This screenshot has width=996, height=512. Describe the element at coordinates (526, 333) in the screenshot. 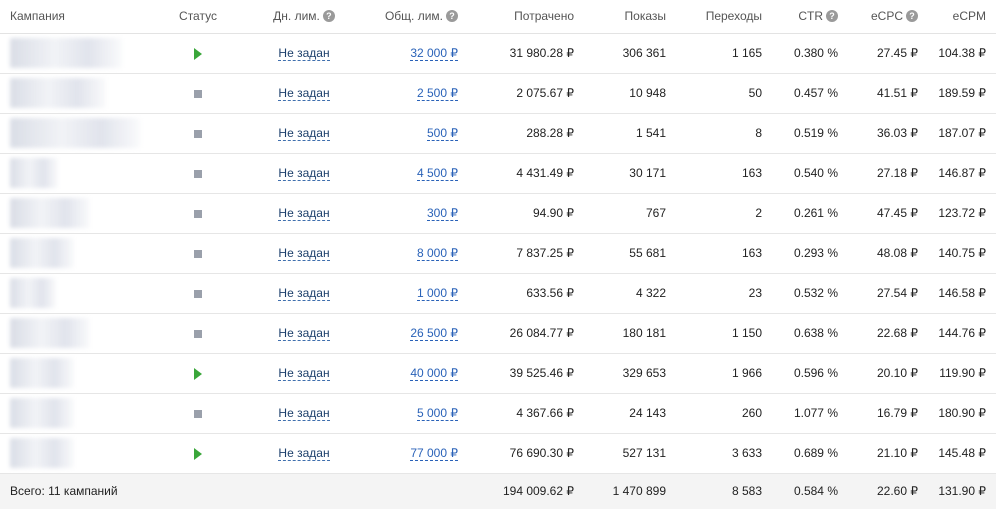

I see `spent-cell: 26 084.77 ₽` at that location.